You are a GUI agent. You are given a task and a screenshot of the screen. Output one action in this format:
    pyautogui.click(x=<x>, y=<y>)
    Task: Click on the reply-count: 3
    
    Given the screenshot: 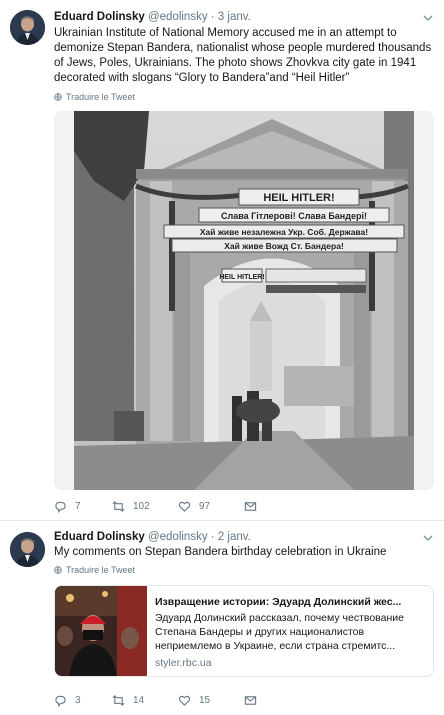 What is the action you would take?
    pyautogui.click(x=78, y=700)
    